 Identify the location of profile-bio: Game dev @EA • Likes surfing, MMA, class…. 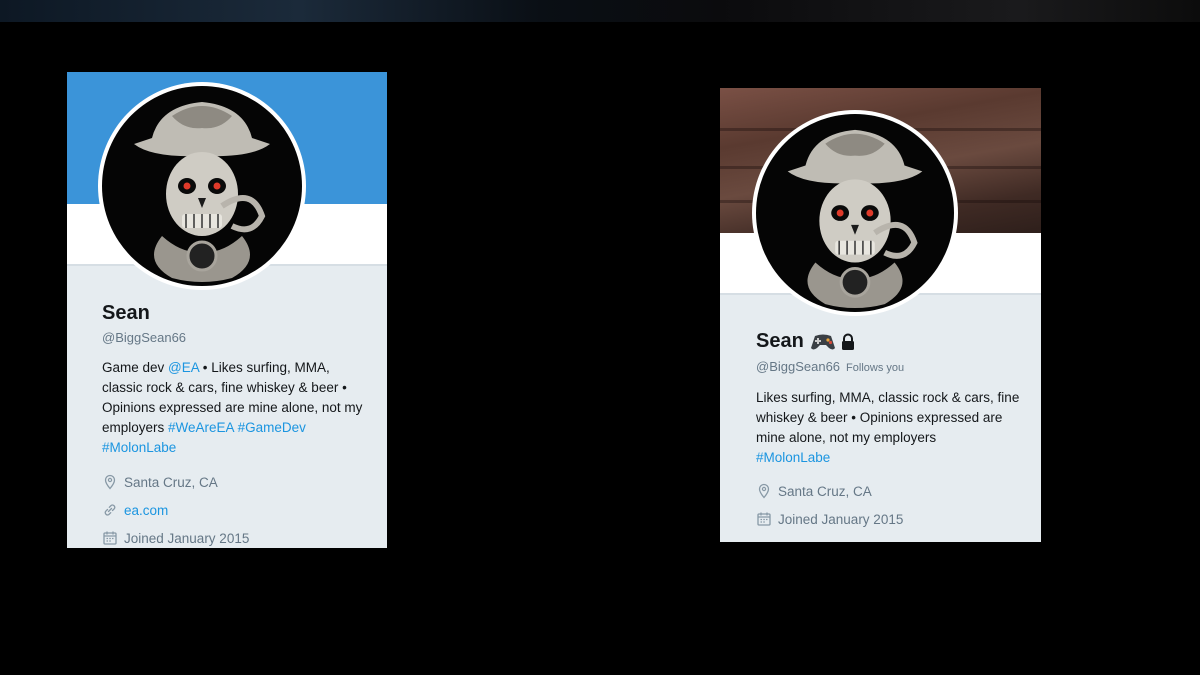
(237, 408).